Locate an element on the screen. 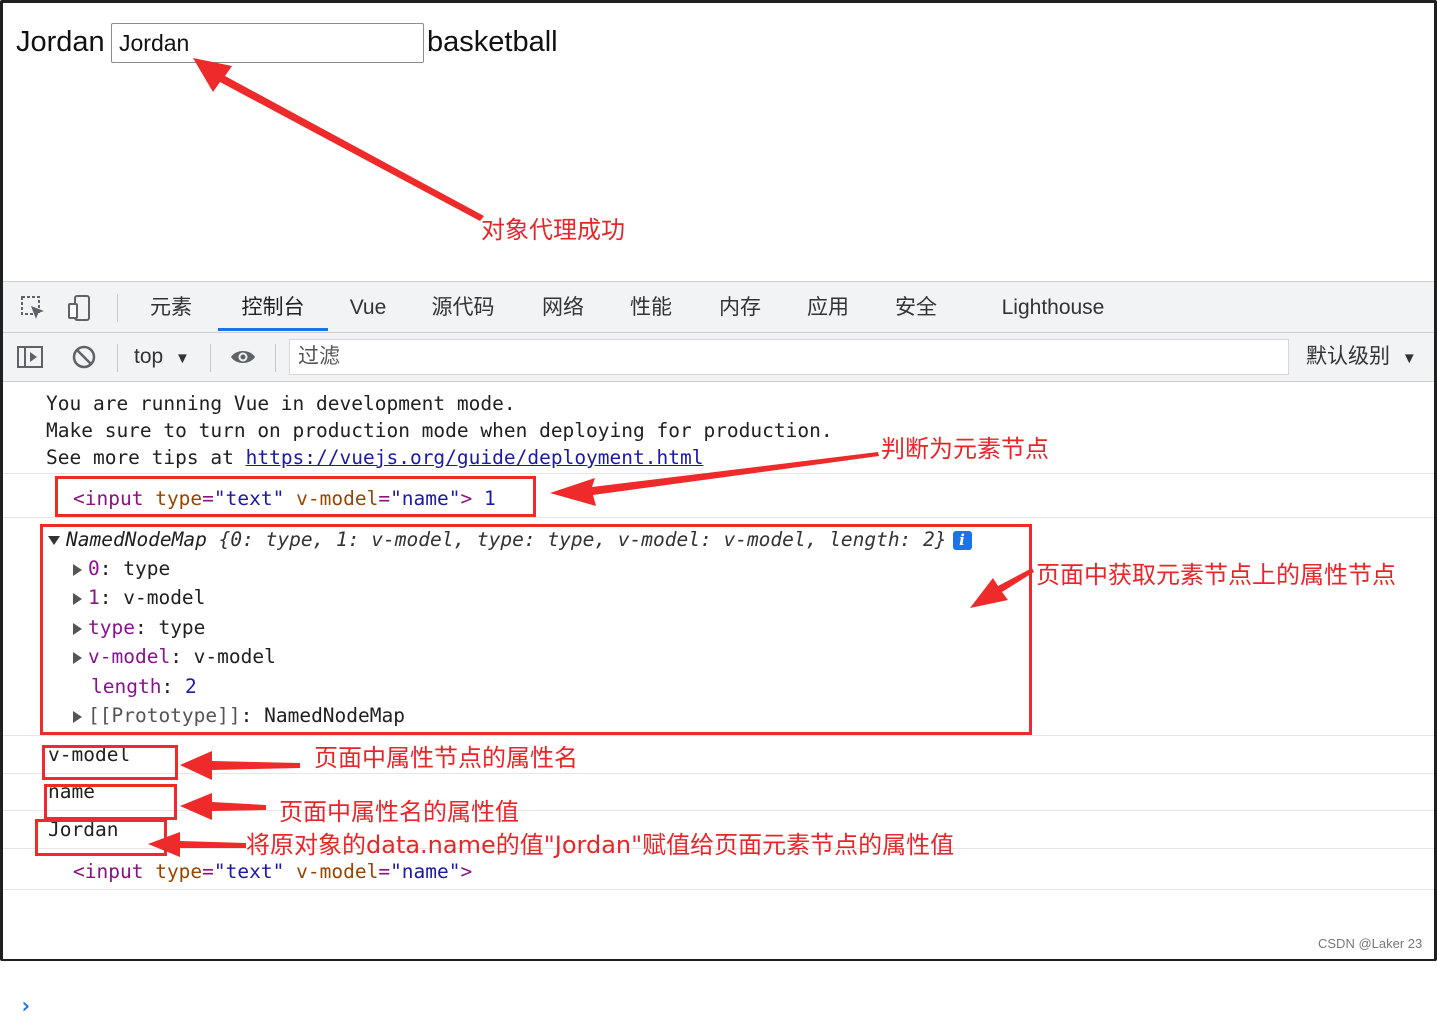  attr-name-log: v-model is located at coordinates (89, 754).